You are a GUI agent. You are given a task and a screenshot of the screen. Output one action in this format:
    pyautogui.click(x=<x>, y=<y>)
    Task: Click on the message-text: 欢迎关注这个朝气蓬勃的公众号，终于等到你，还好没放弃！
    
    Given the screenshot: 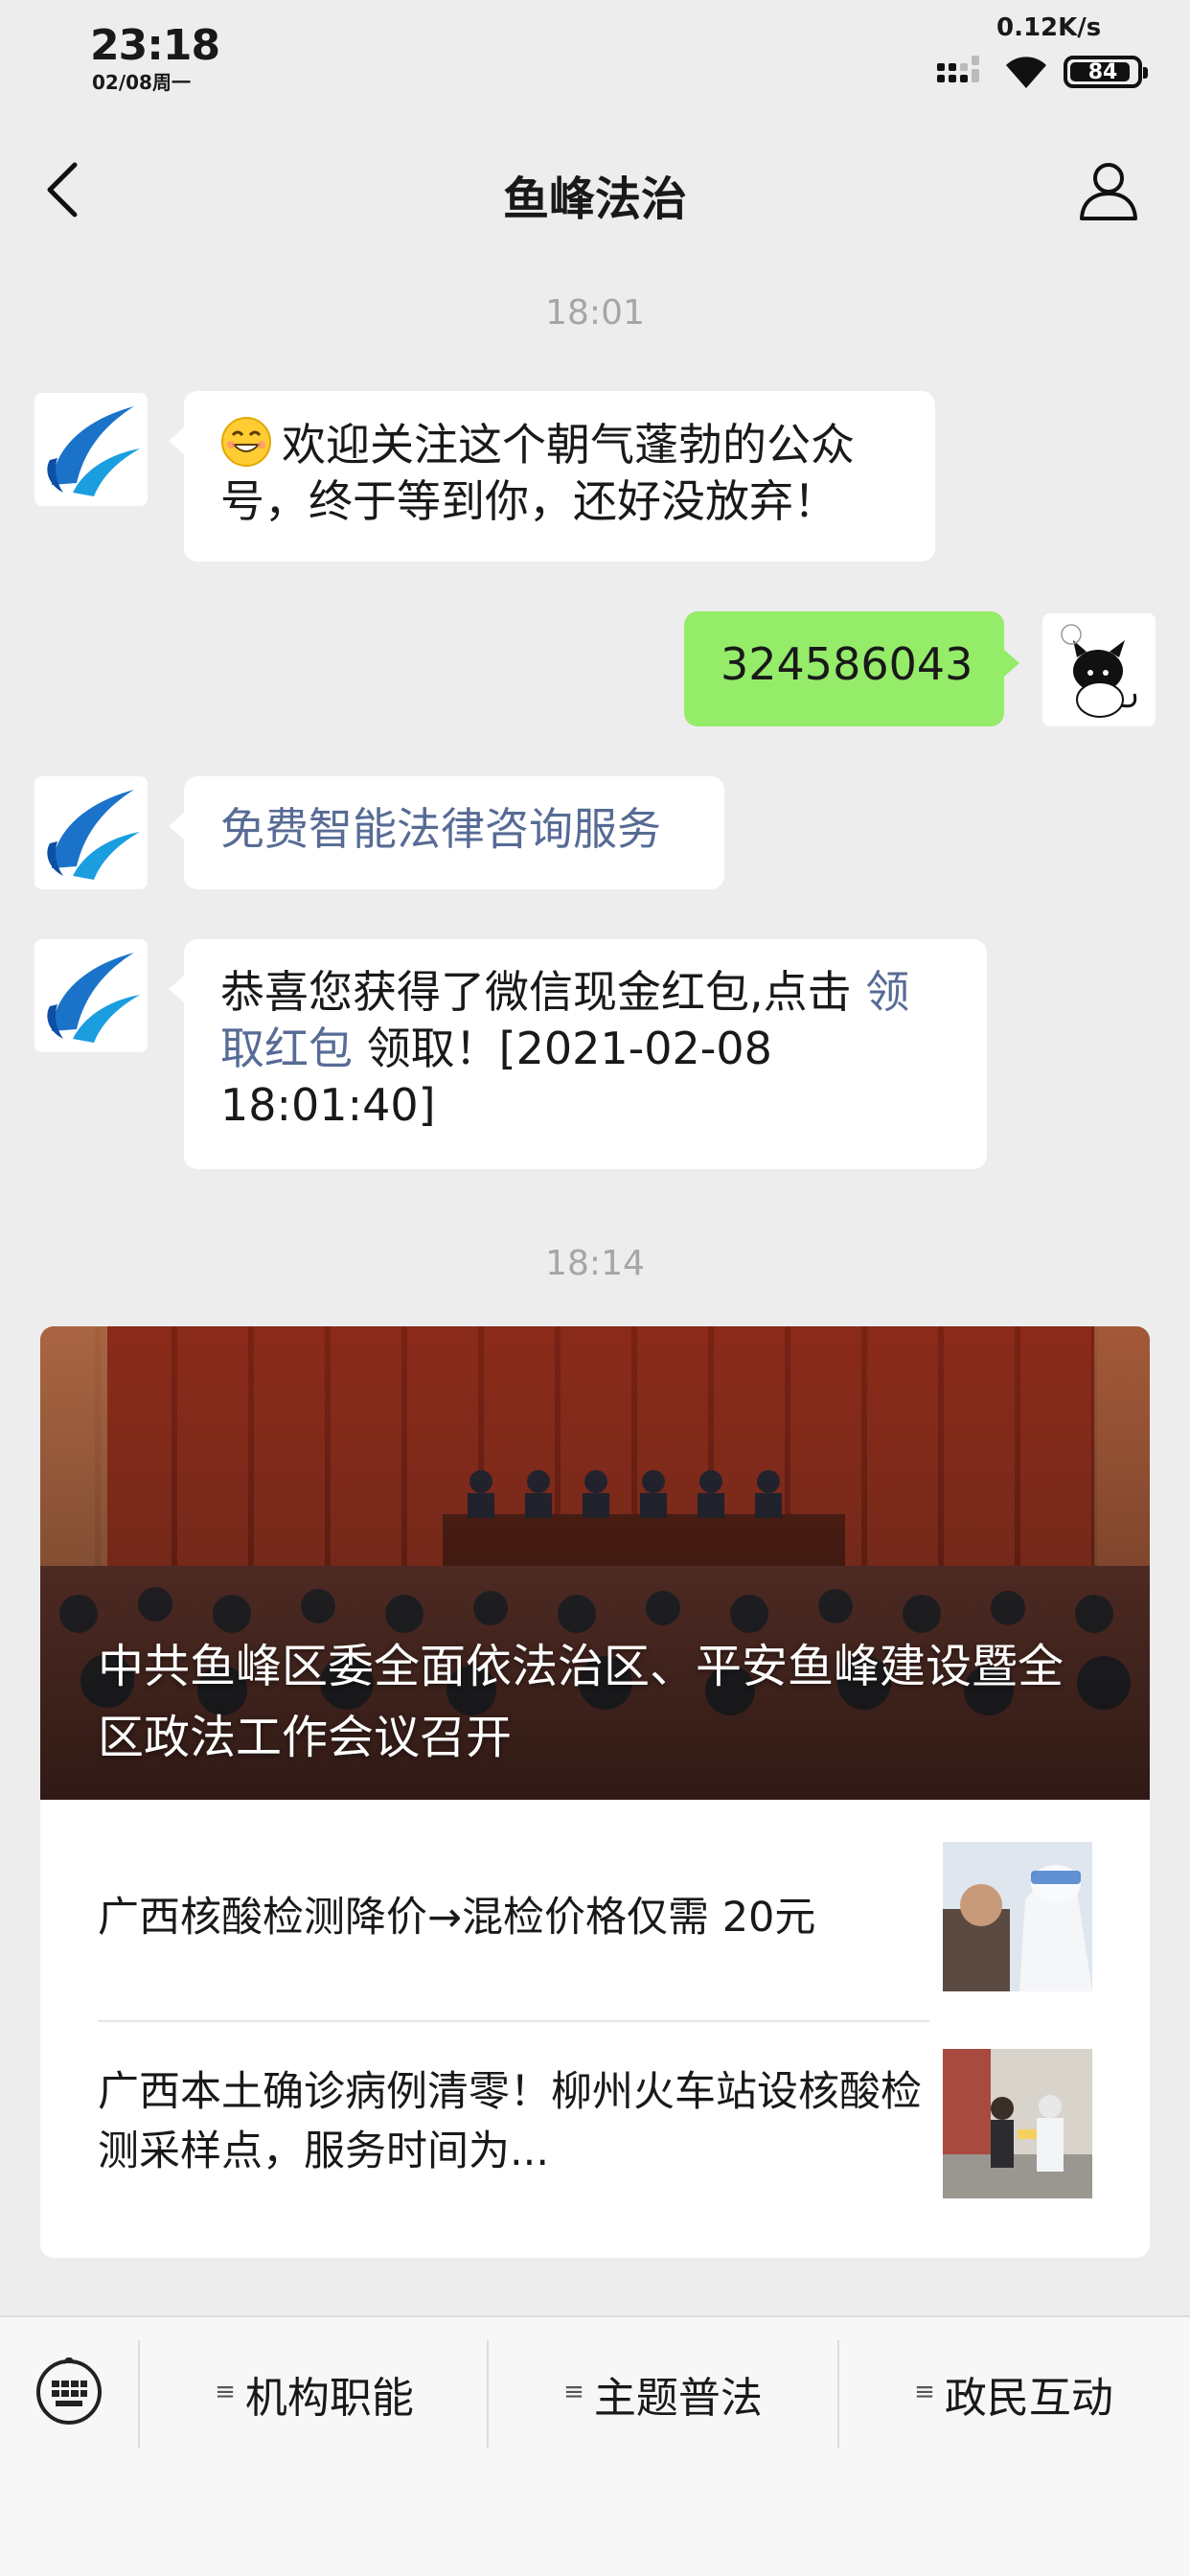 What is the action you would take?
    pyautogui.click(x=538, y=473)
    